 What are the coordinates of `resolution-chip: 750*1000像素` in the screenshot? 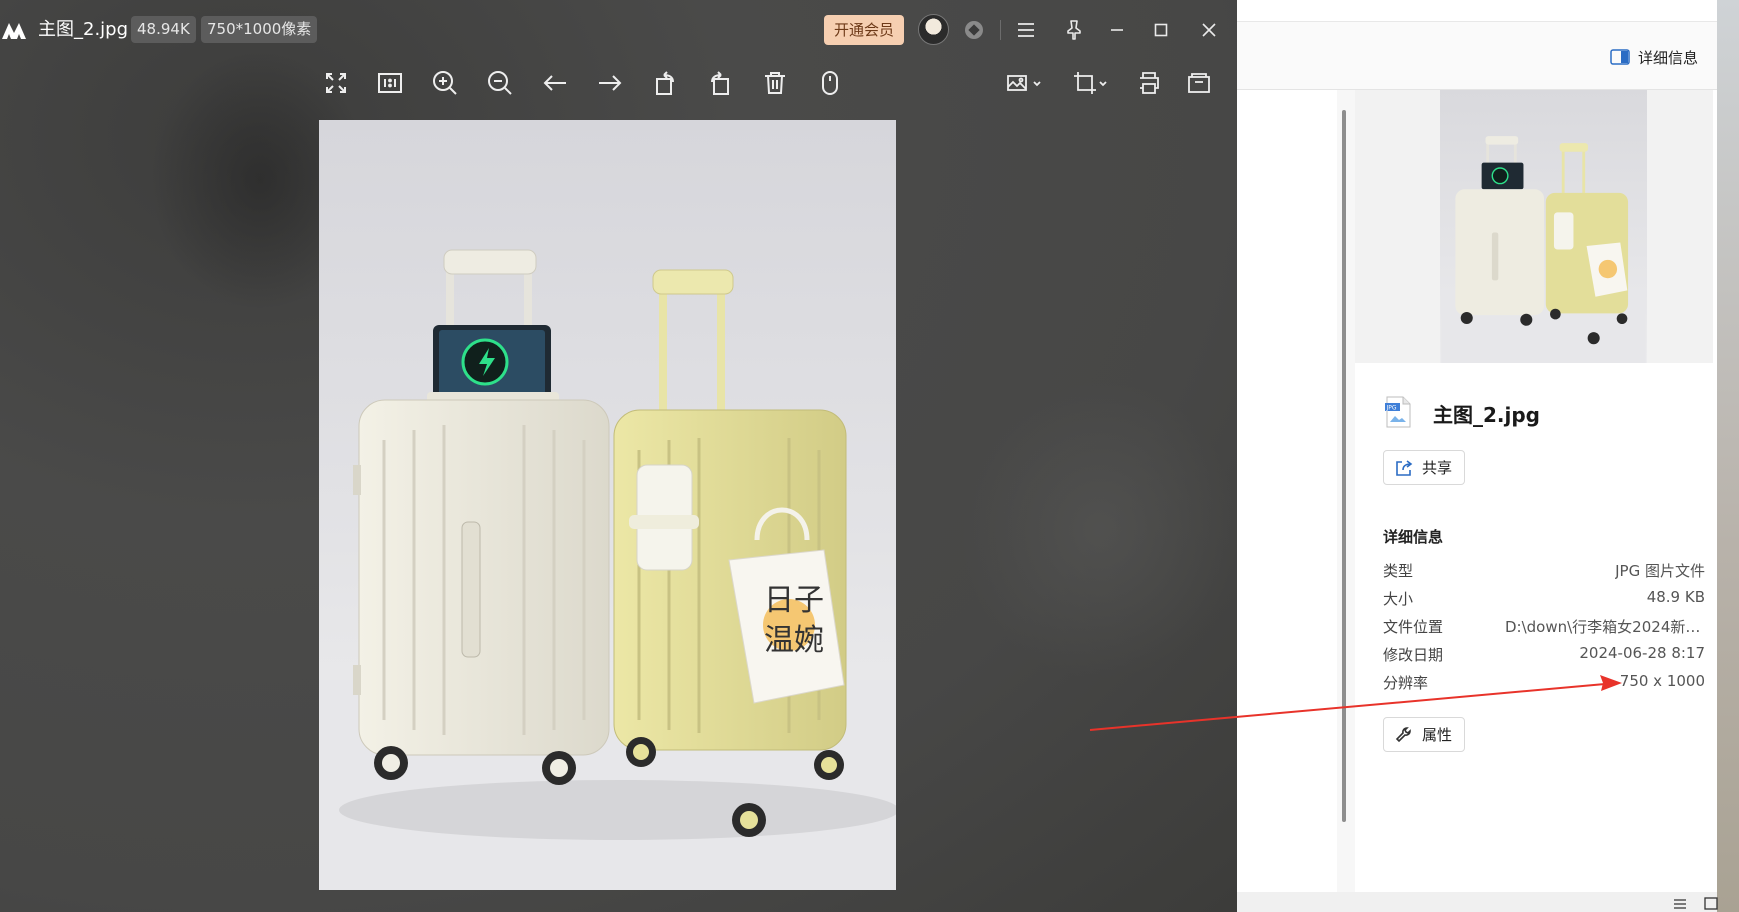 It's located at (259, 29).